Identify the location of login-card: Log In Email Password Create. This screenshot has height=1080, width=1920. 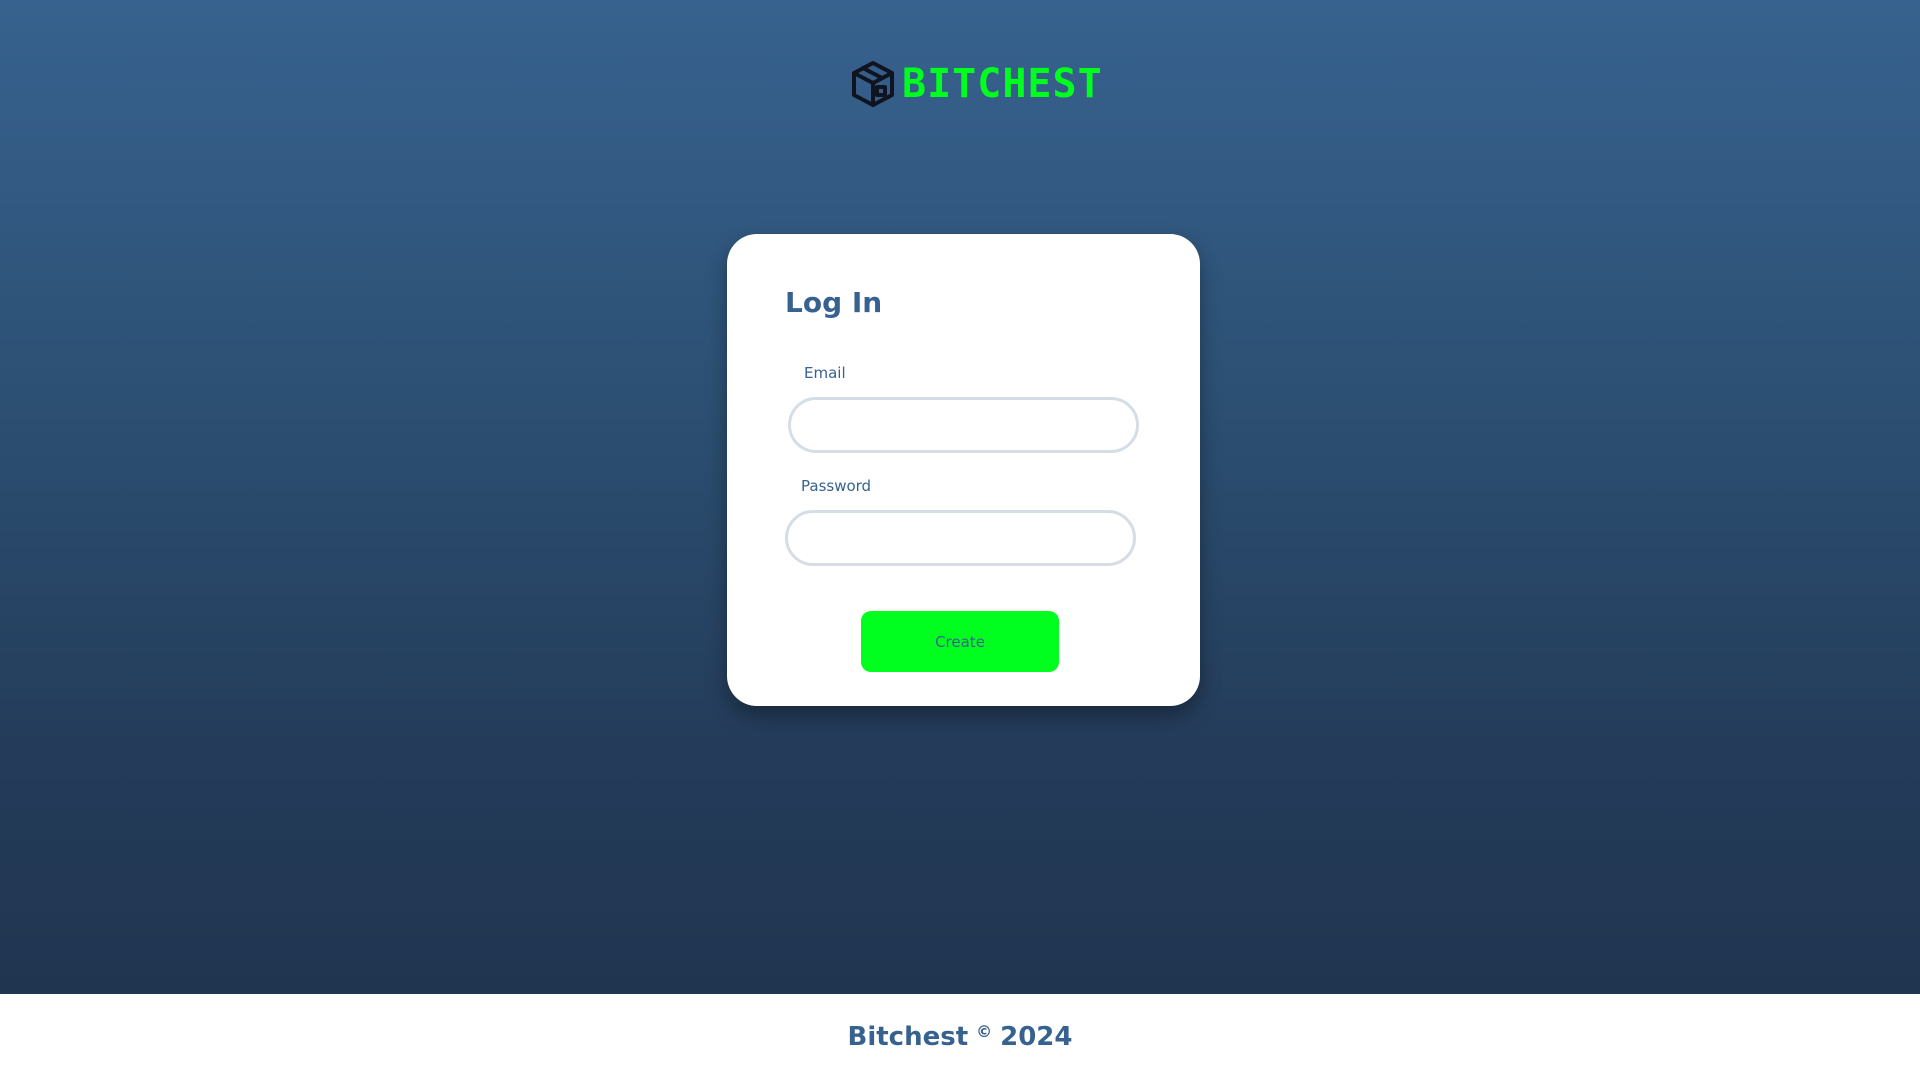
(963, 470).